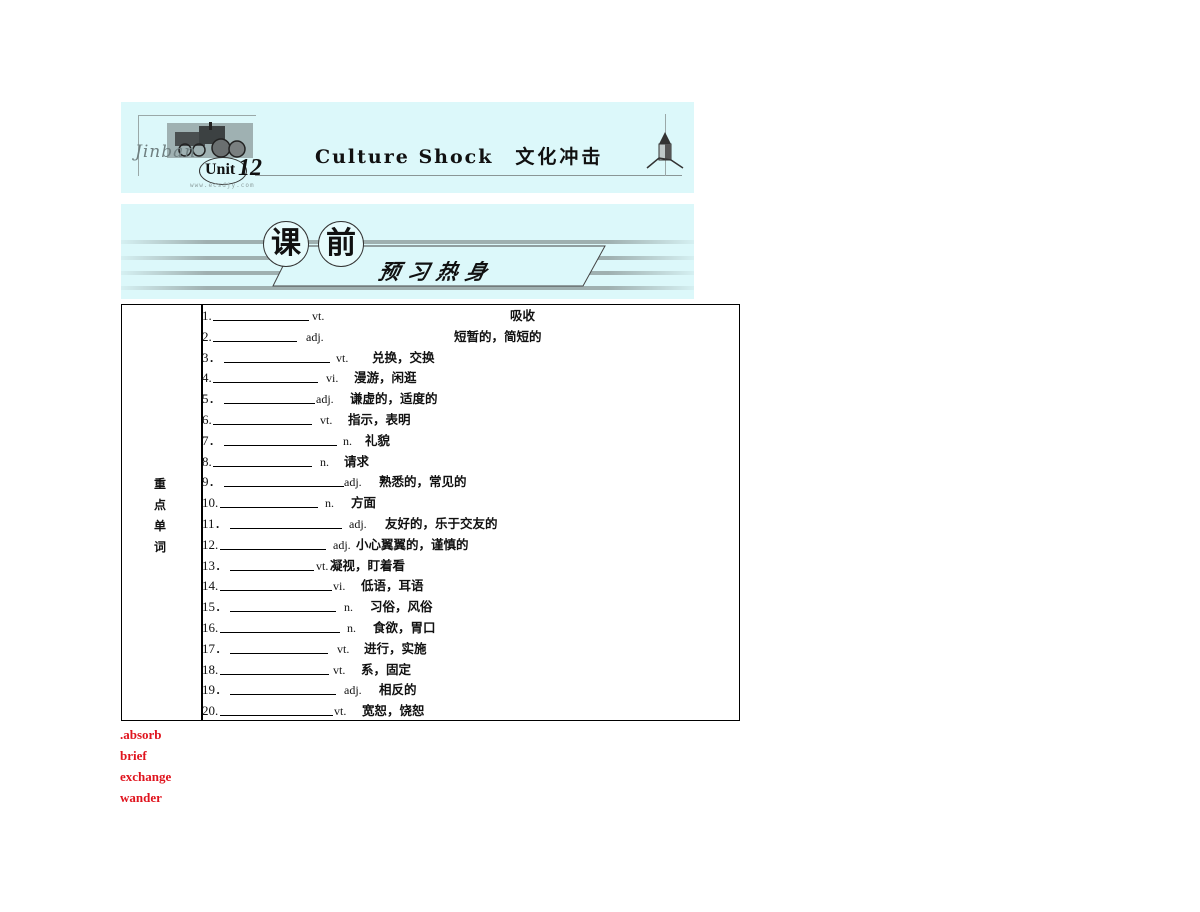  Describe the element at coordinates (160, 526) in the screenshot. I see `category-char: 单` at that location.